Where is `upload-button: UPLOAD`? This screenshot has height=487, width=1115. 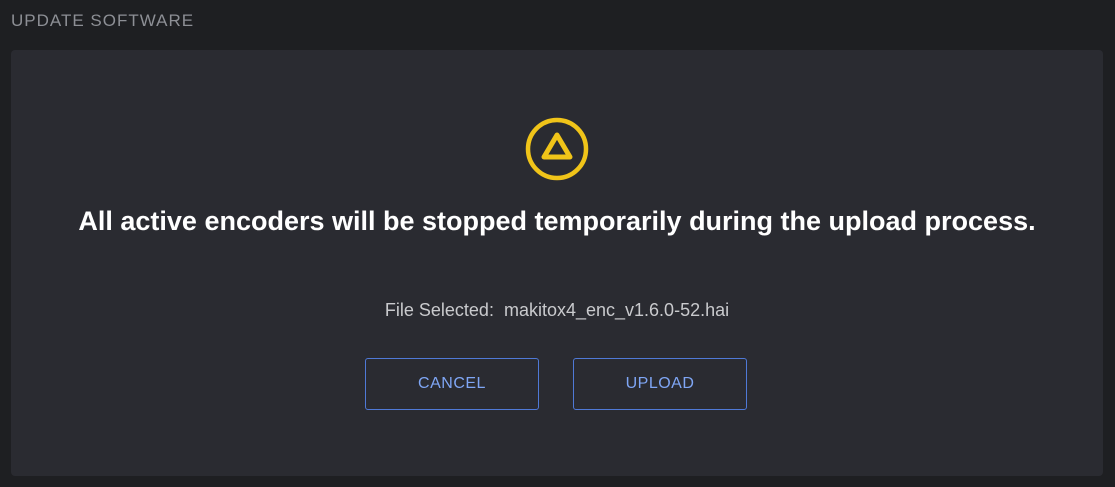
upload-button: UPLOAD is located at coordinates (660, 384).